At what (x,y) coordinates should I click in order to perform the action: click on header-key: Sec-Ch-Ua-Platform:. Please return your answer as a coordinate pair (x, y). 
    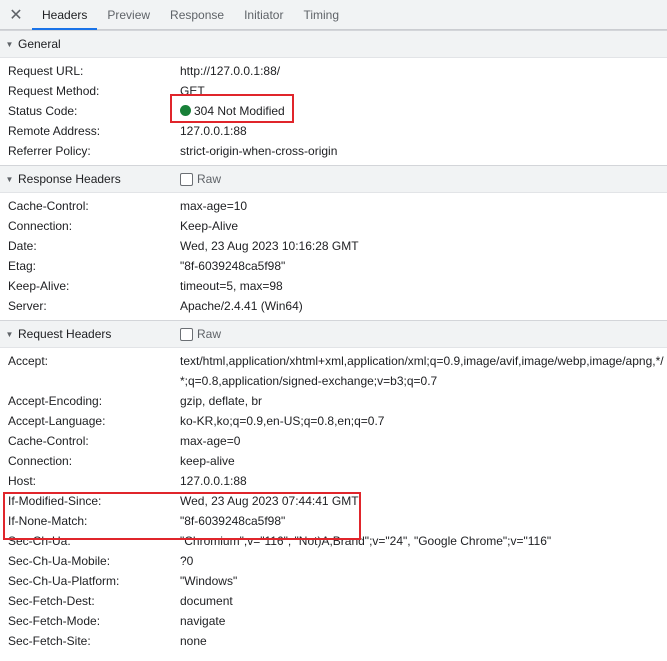
    Looking at the image, I should click on (64, 581).